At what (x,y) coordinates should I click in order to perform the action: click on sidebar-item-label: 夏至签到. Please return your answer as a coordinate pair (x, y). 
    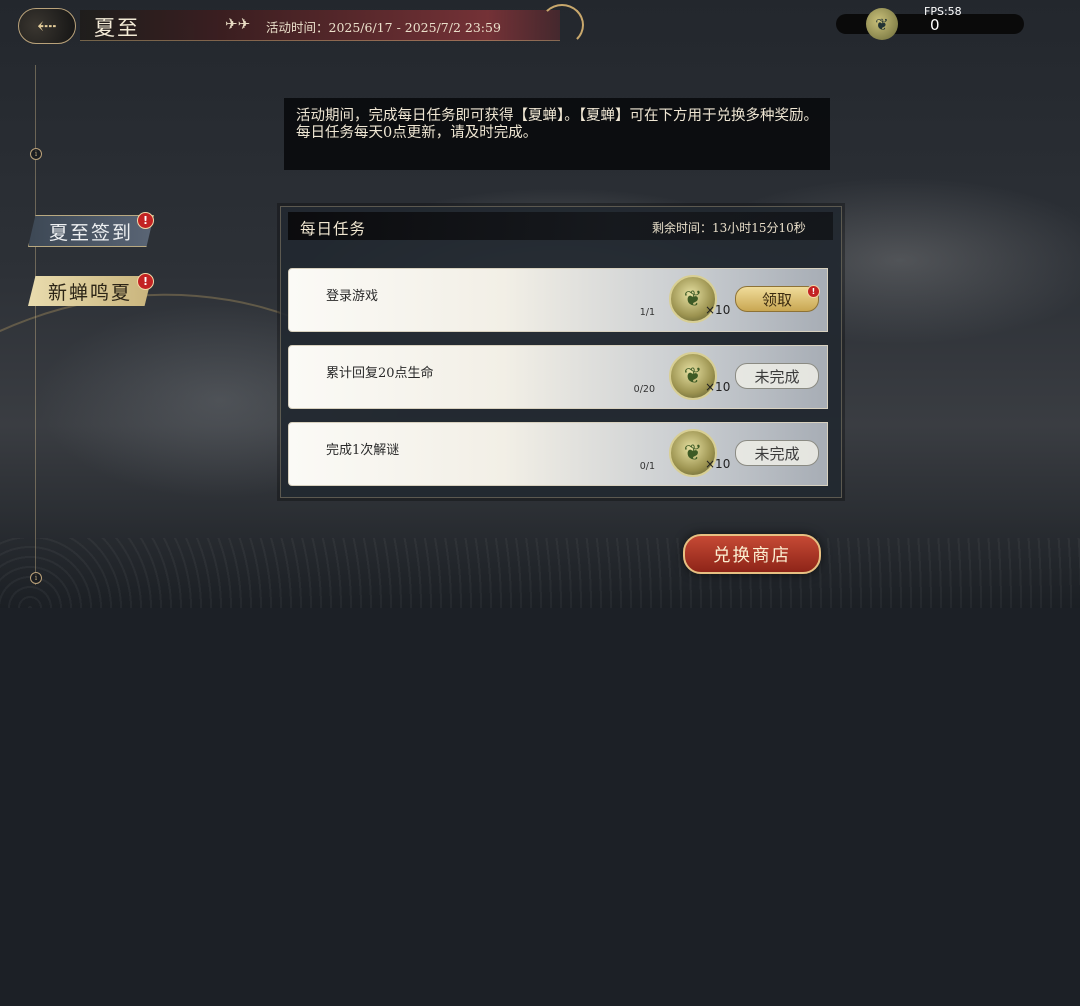
    Looking at the image, I should click on (90, 232).